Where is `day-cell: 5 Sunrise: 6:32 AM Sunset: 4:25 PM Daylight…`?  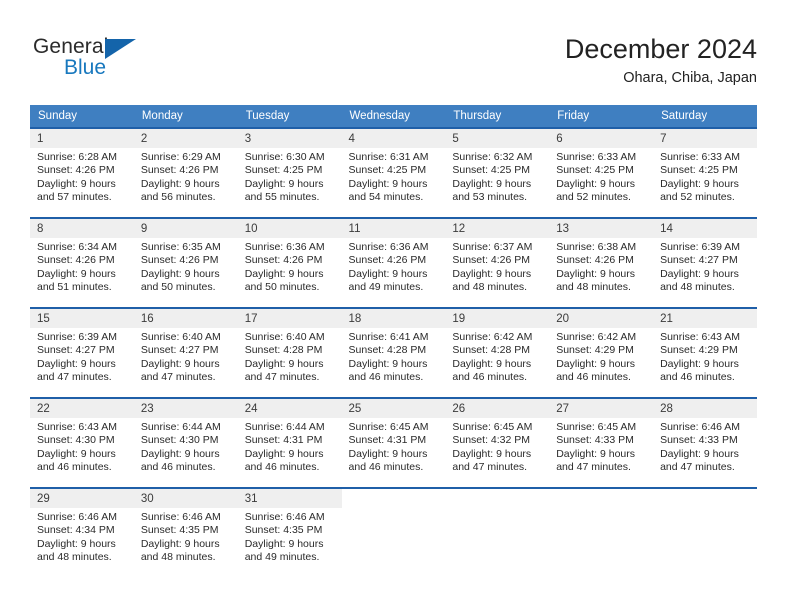
day-cell: 5 Sunrise: 6:32 AM Sunset: 4:25 PM Daylight… is located at coordinates (497, 172).